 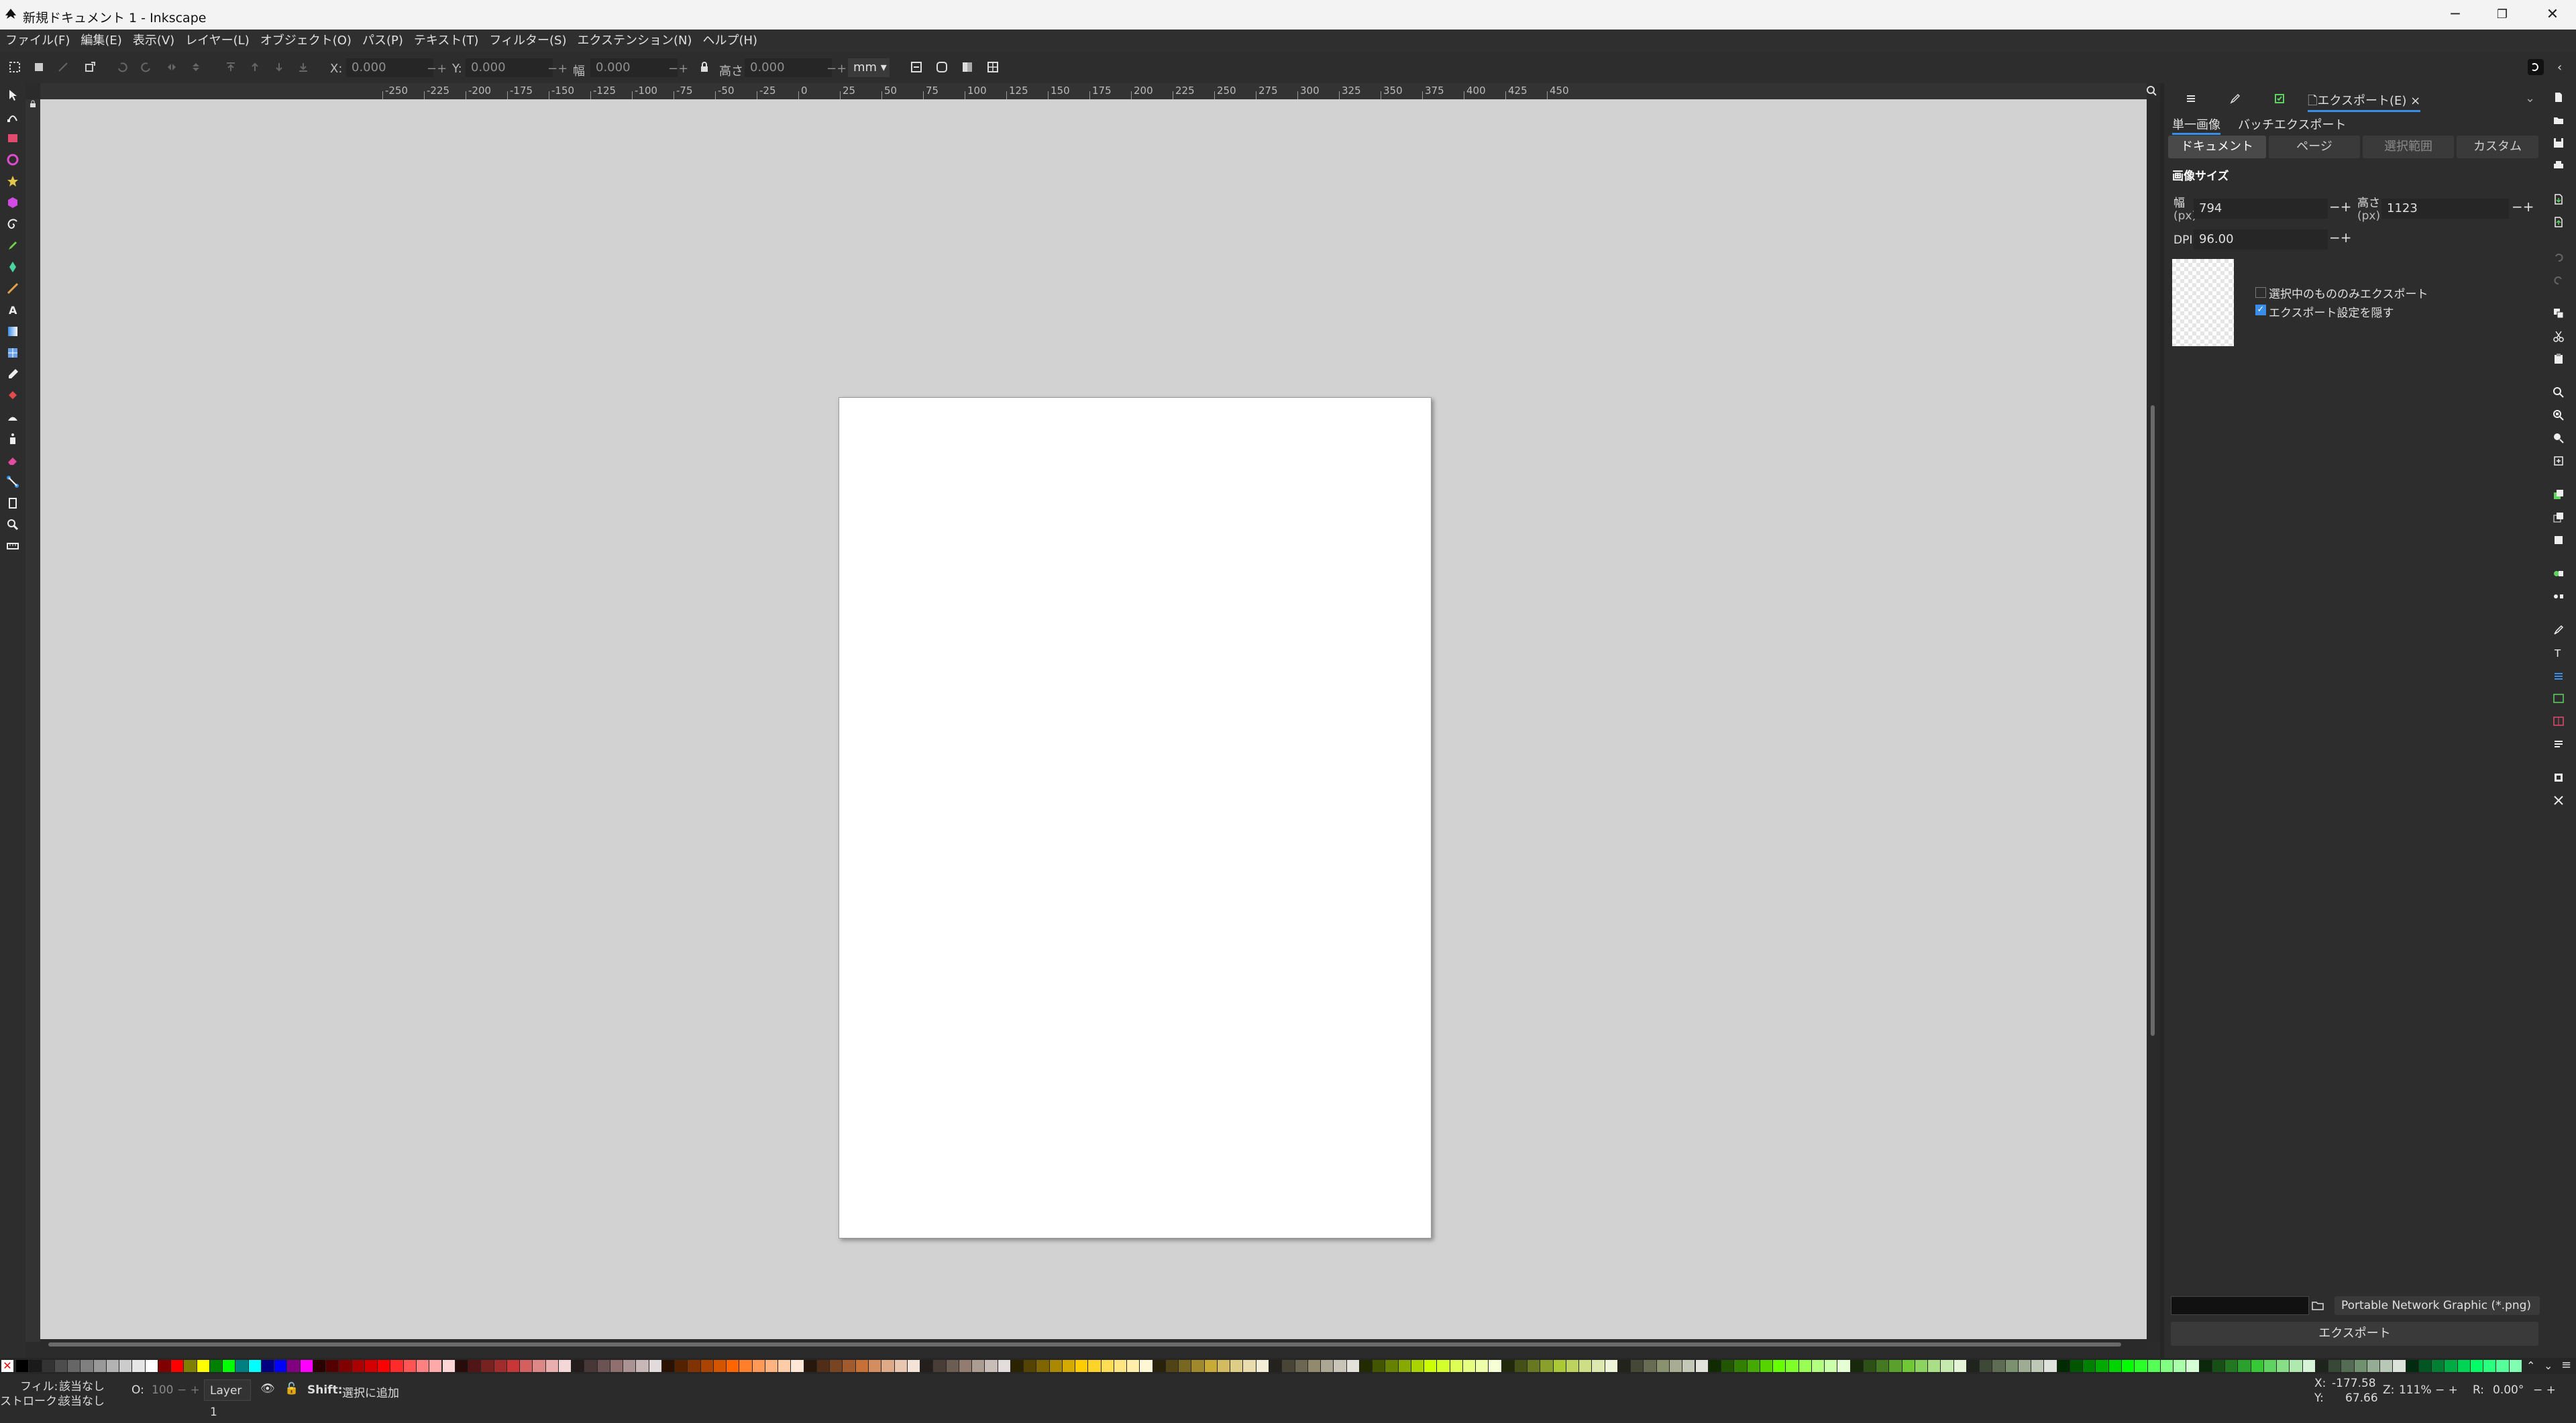 I want to click on zoom-fit-icon, so click(x=2559, y=461).